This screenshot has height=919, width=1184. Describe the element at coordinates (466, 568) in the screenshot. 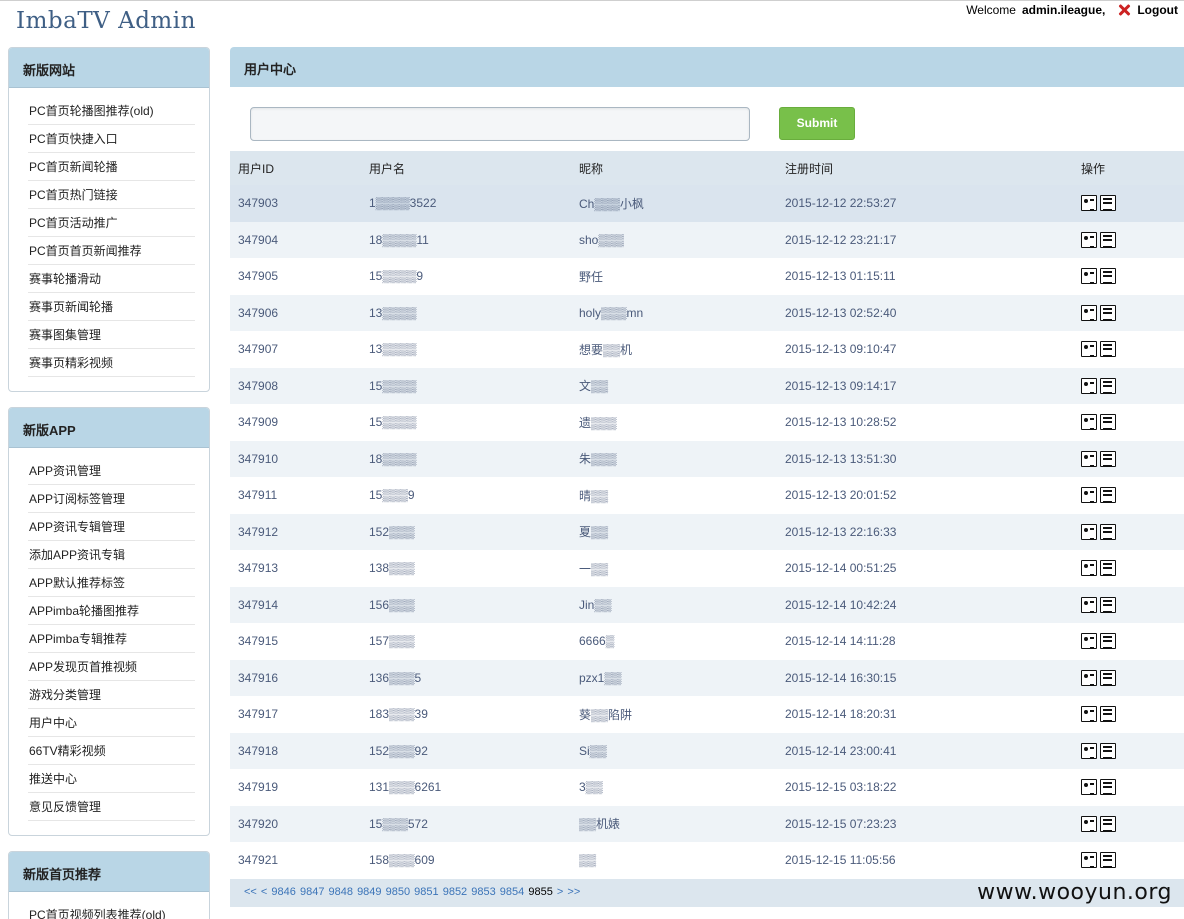

I see `username-cell: 138▒▒▒` at that location.